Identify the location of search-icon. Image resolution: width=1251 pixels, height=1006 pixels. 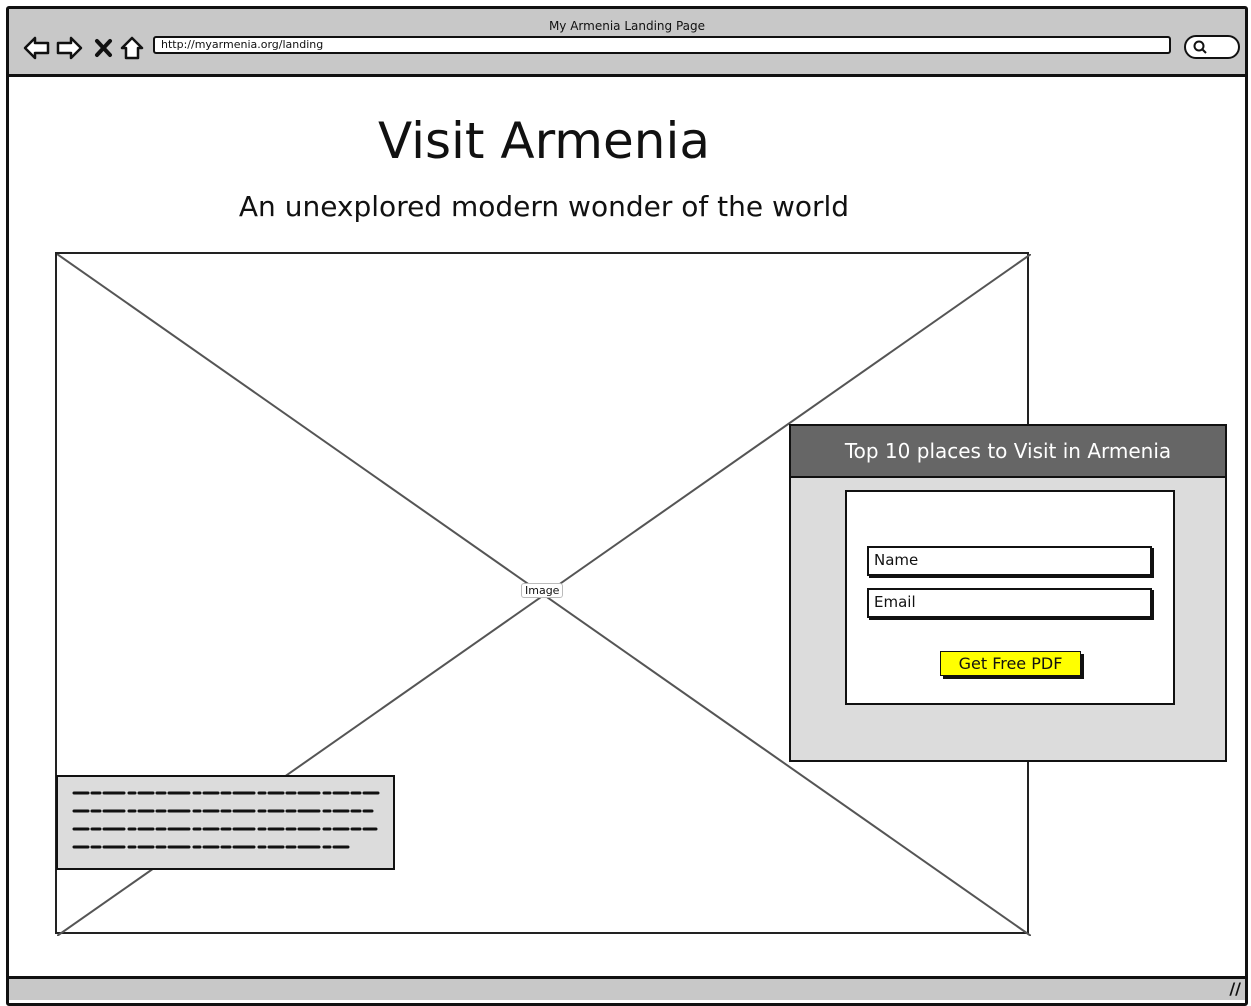
(1200, 47).